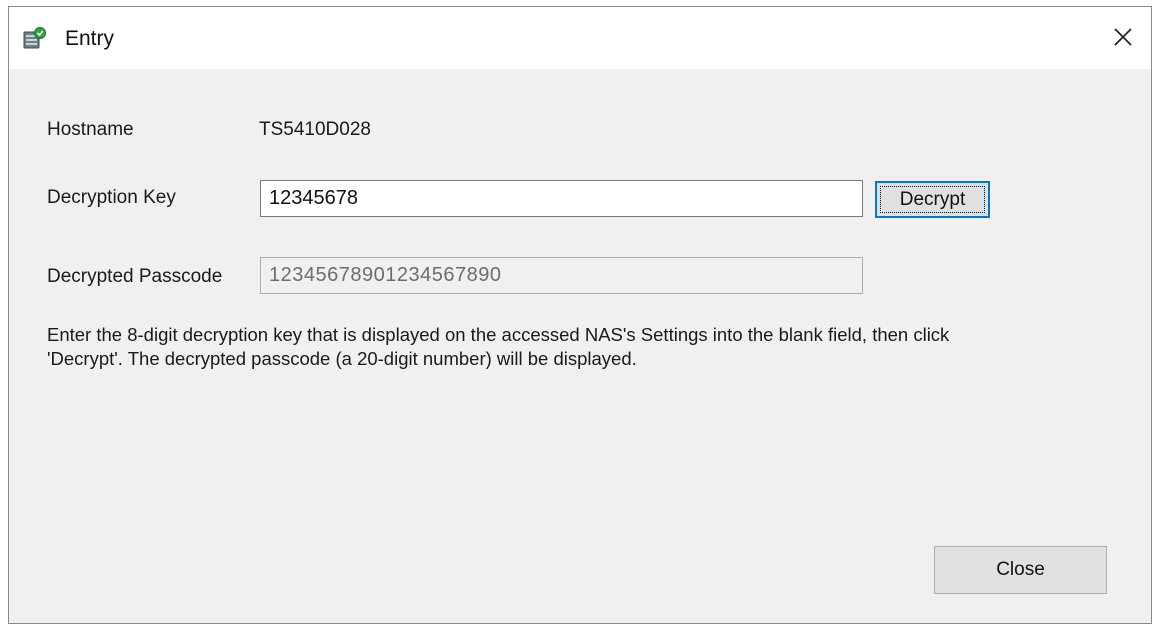 Image resolution: width=1160 pixels, height=629 pixels. I want to click on decrypted-passcode-label: Decrypted Passcode, so click(135, 276).